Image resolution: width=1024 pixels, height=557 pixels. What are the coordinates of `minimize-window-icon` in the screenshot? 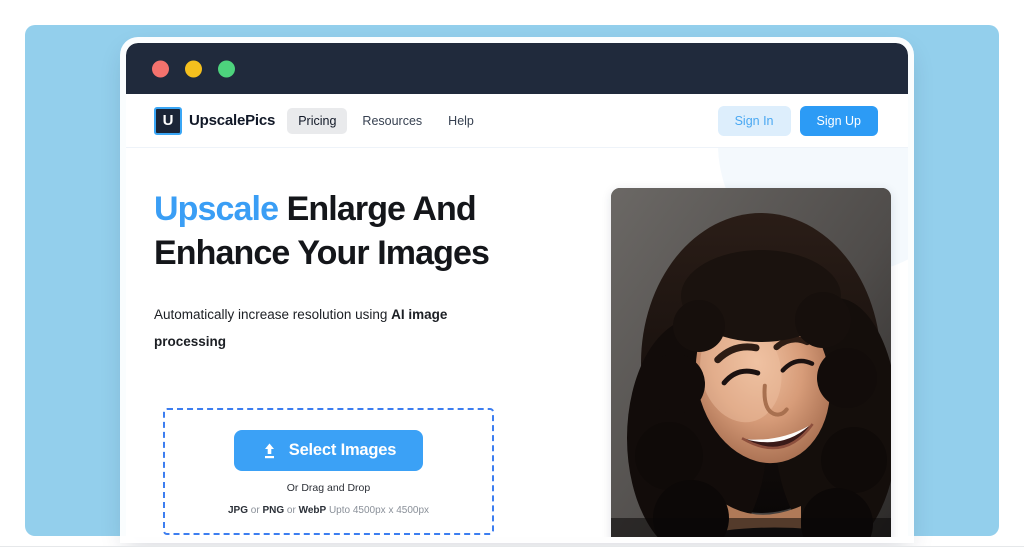 It's located at (193, 68).